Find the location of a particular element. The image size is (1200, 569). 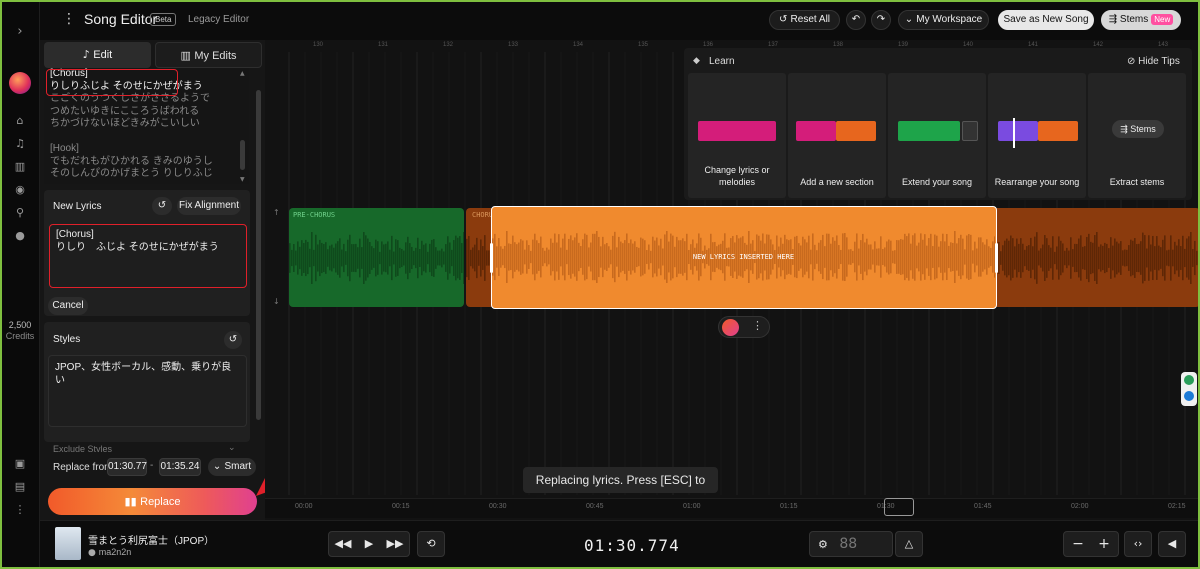

lyrics-line: でもだれもがひかれる きみのゆうし is located at coordinates (146, 162).